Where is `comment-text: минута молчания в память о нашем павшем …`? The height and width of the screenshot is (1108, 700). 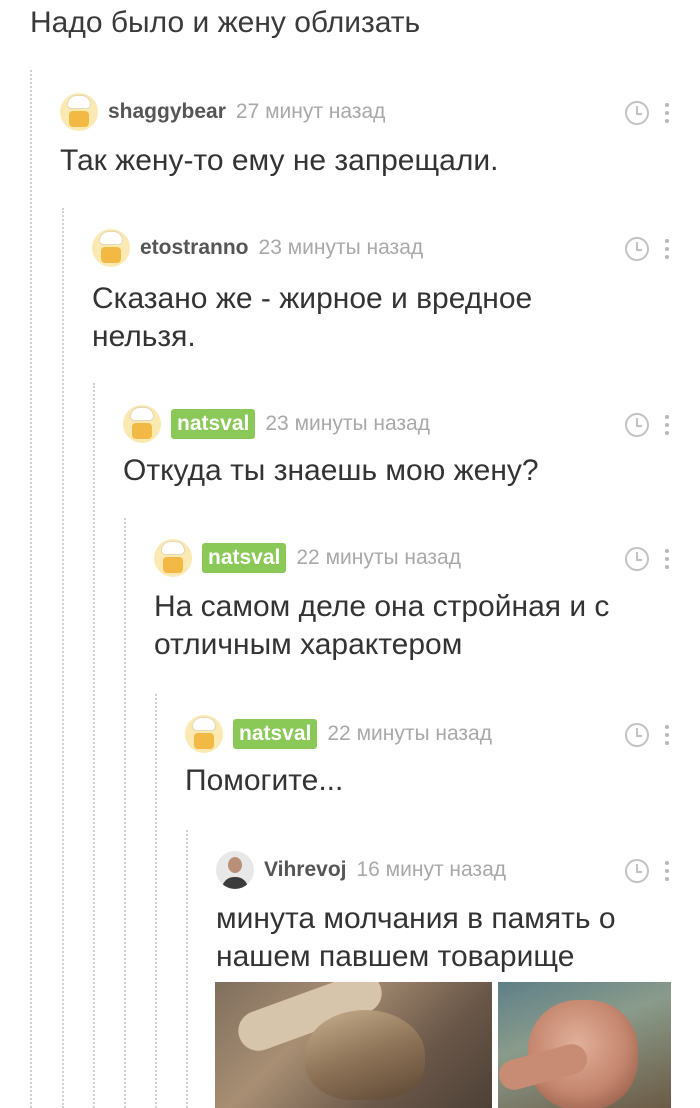
comment-text: минута молчания в память о нашем павшем … is located at coordinates (416, 938).